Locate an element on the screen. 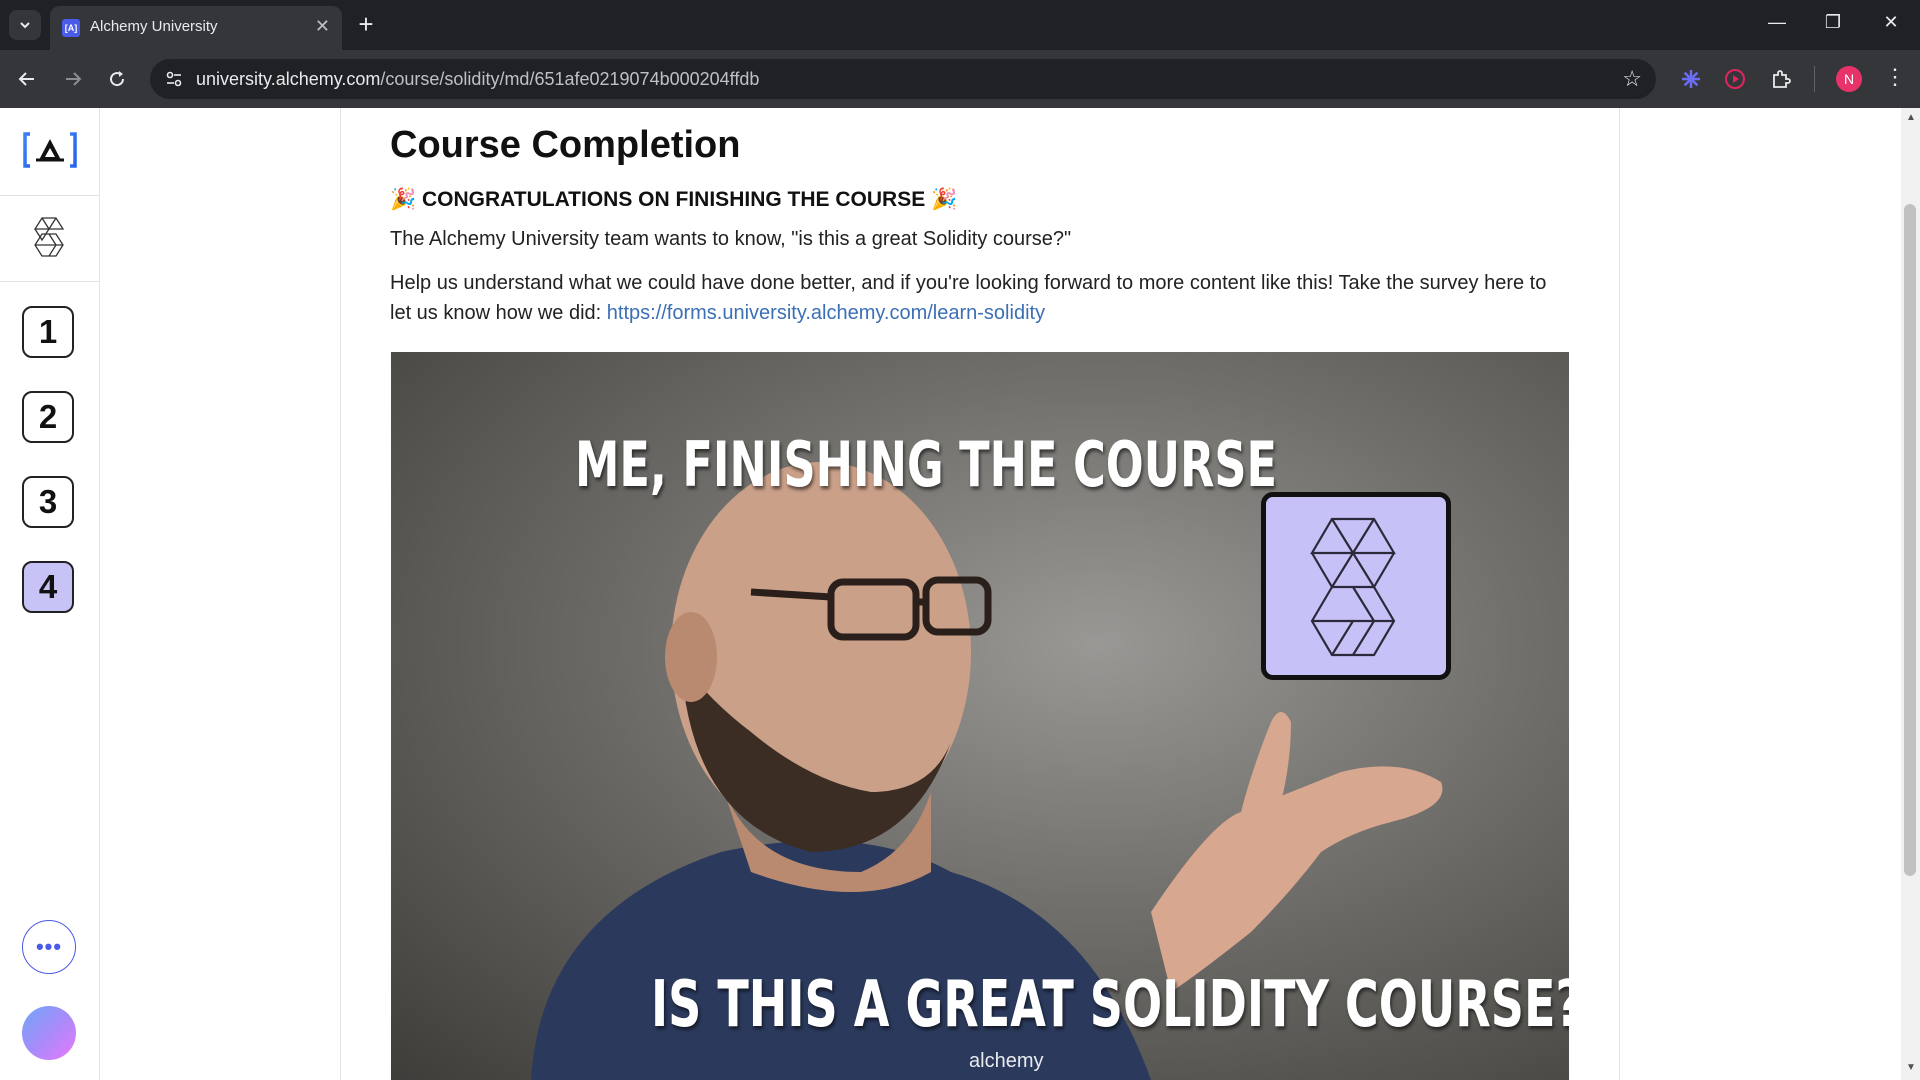  shirt-logo-text: alchemy is located at coordinates (1006, 1061).